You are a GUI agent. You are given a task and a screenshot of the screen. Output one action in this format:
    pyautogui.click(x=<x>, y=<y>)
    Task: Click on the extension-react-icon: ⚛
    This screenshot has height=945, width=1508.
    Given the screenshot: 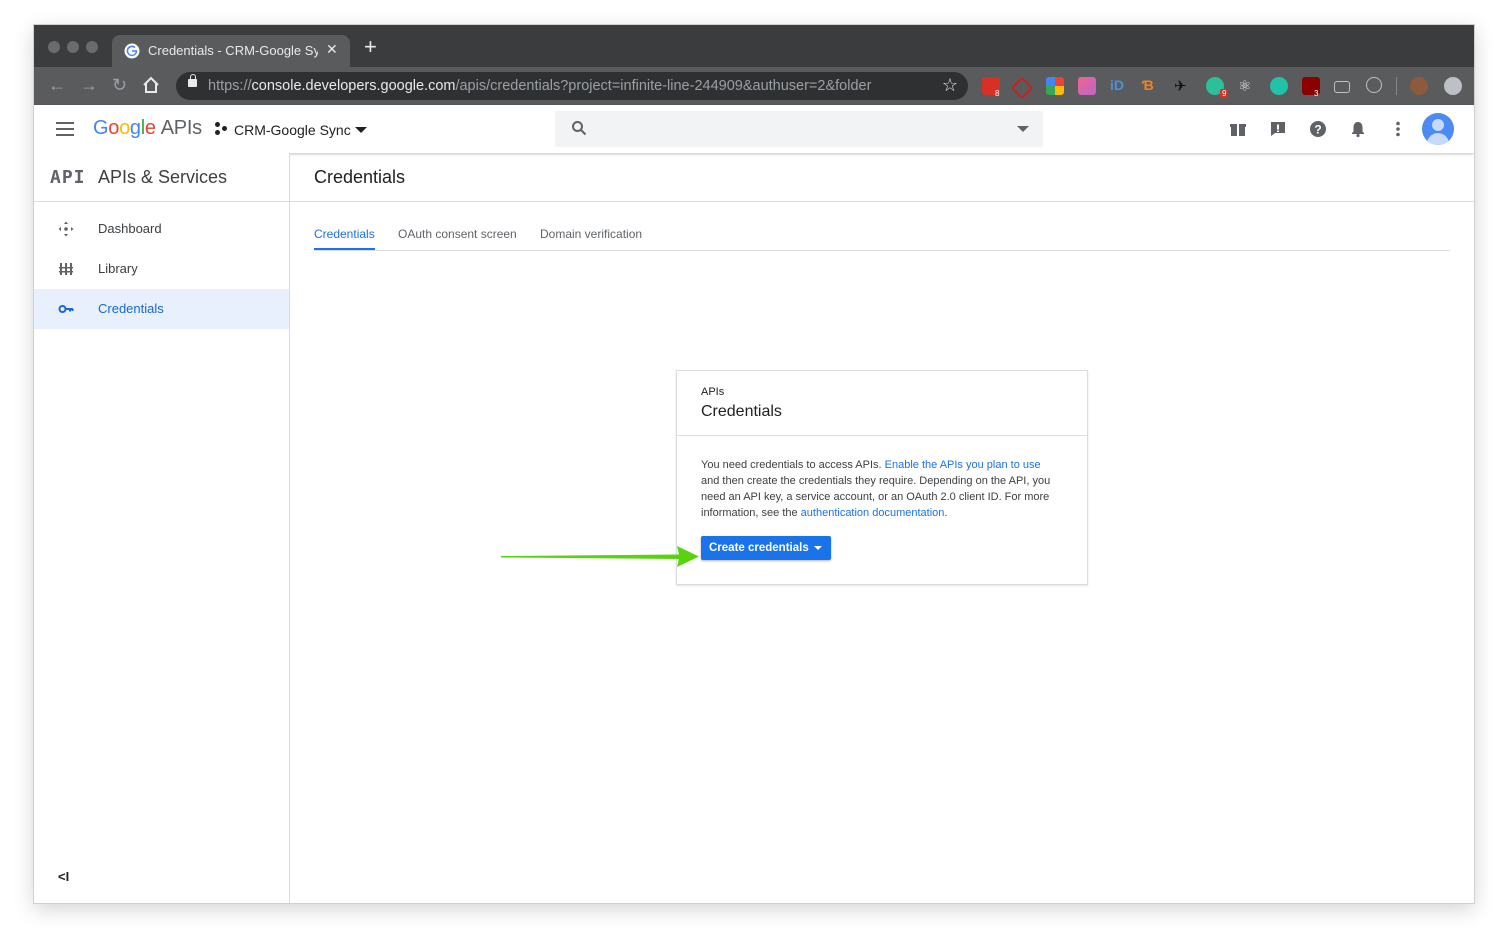 What is the action you would take?
    pyautogui.click(x=1247, y=86)
    